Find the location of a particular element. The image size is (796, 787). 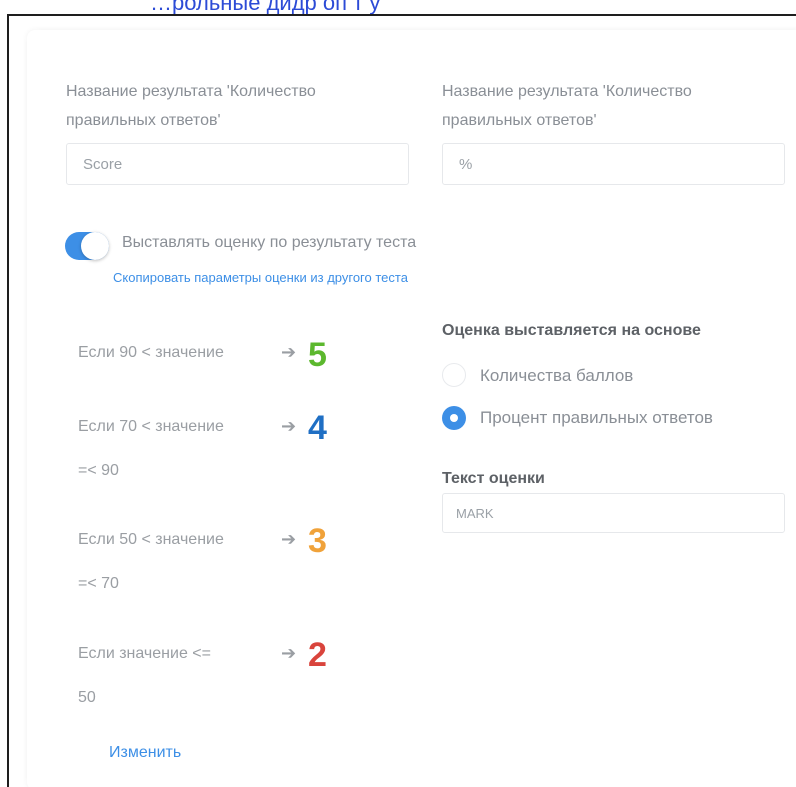

result-name-left-input: Score is located at coordinates (237, 164).